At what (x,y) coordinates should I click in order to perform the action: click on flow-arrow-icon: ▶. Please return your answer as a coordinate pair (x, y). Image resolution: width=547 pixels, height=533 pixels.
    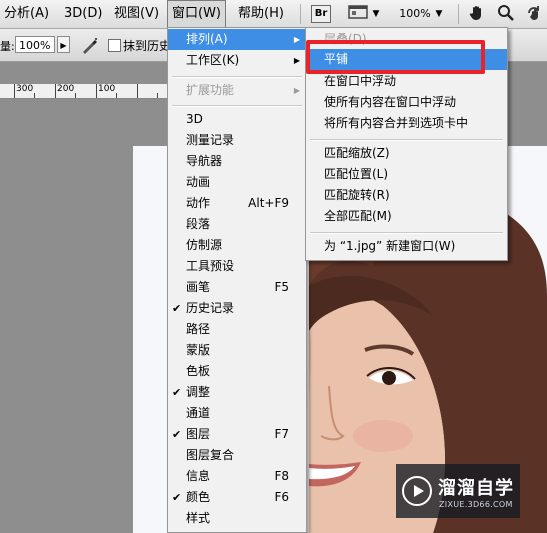
    Looking at the image, I should click on (63, 44).